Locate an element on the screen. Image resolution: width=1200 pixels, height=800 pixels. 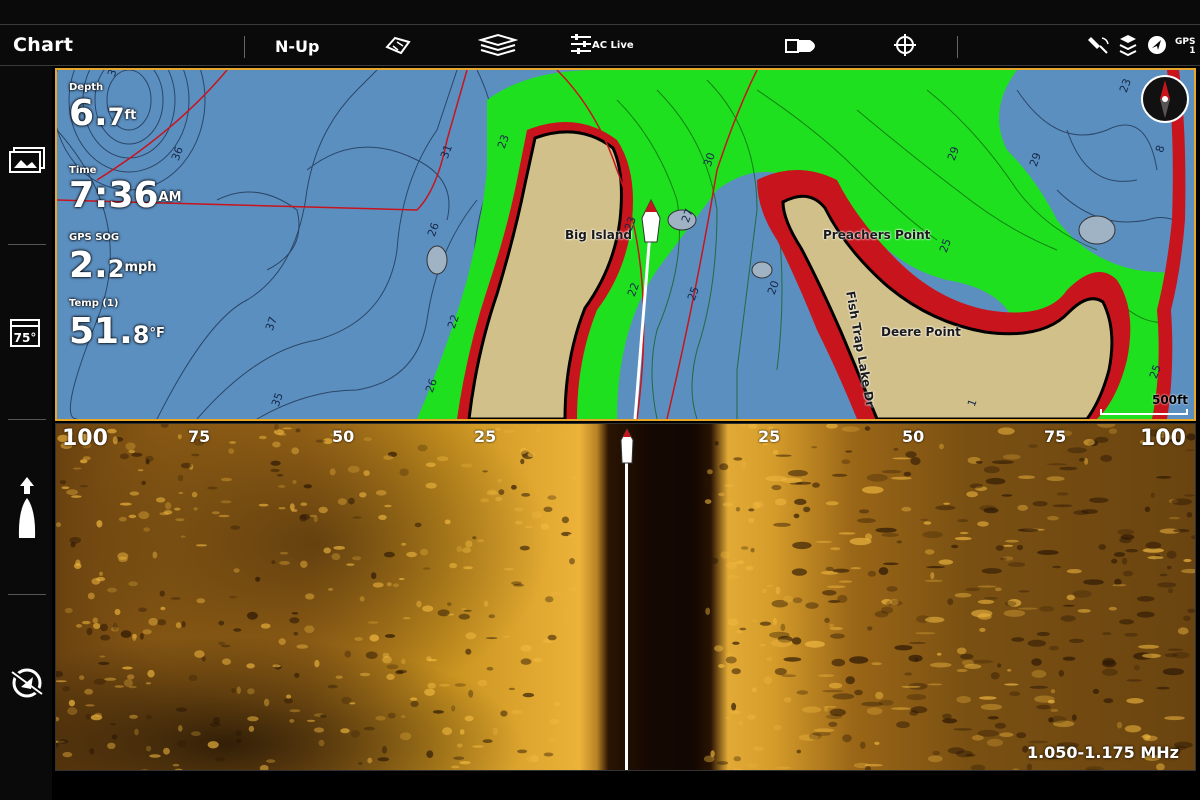
left-sidebar: 75° is located at coordinates (26, 433).